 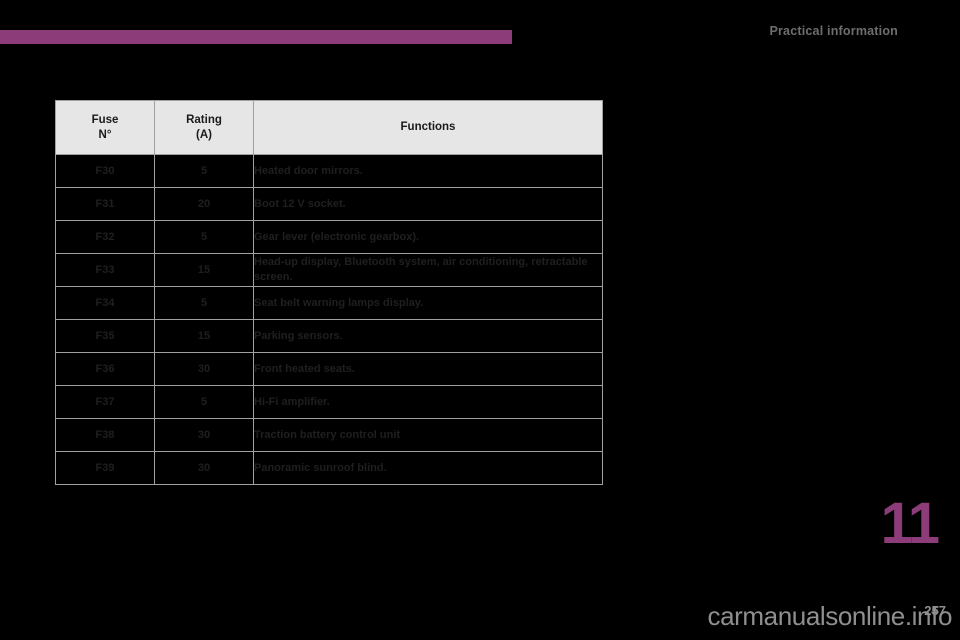 What do you see at coordinates (105, 134) in the screenshot?
I see `column-header-fuse-line2: N°` at bounding box center [105, 134].